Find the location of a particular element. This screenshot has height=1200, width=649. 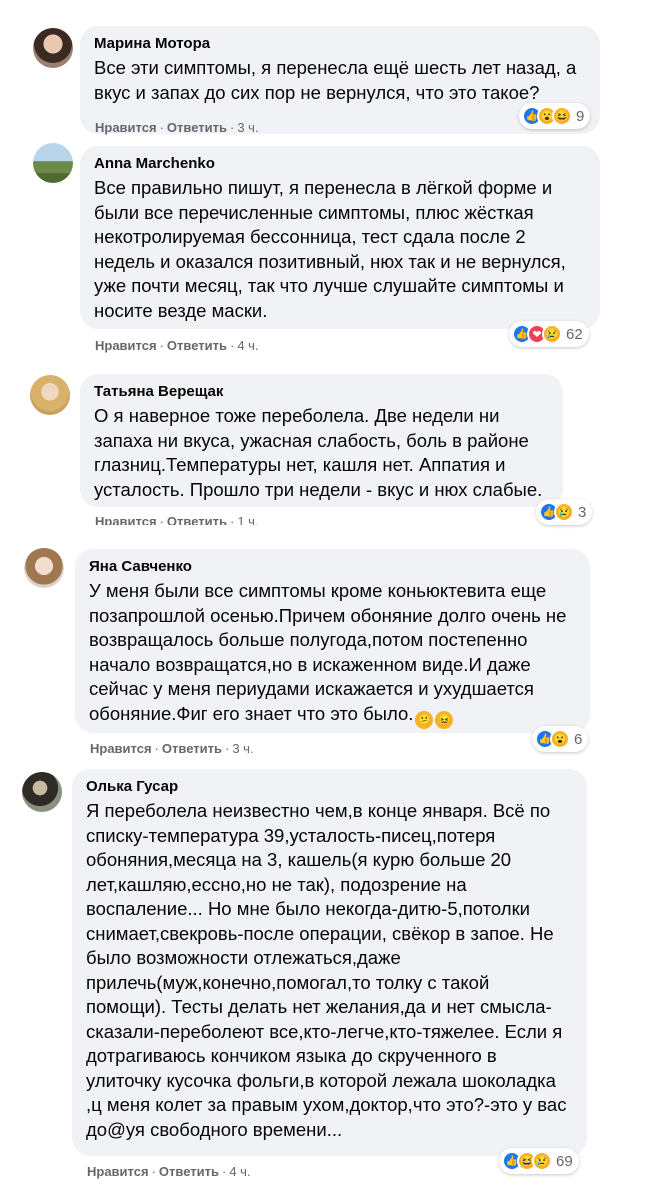

reactions-summary: 👍 ❤ 😢 62 is located at coordinates (549, 334).